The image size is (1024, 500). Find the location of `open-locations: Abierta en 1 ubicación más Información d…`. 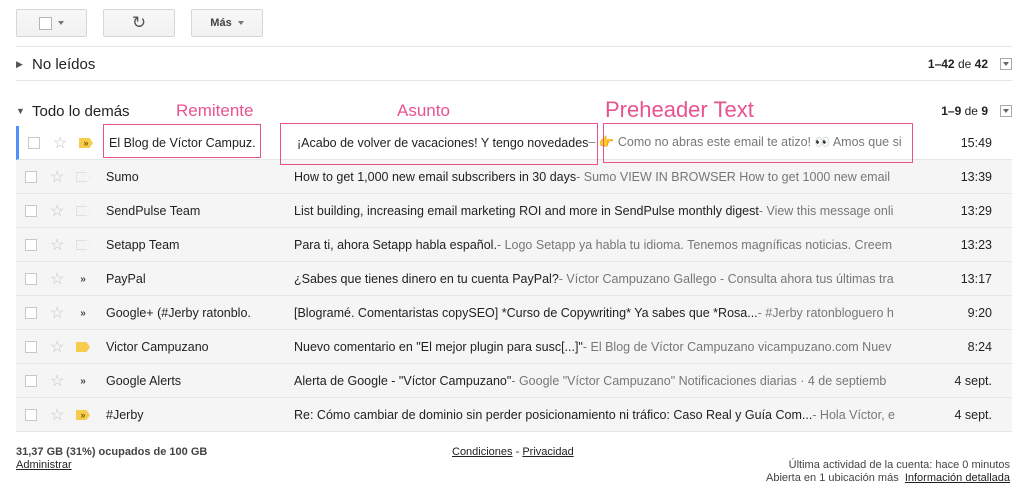

open-locations: Abierta en 1 ubicación más Información d… is located at coordinates (888, 478).